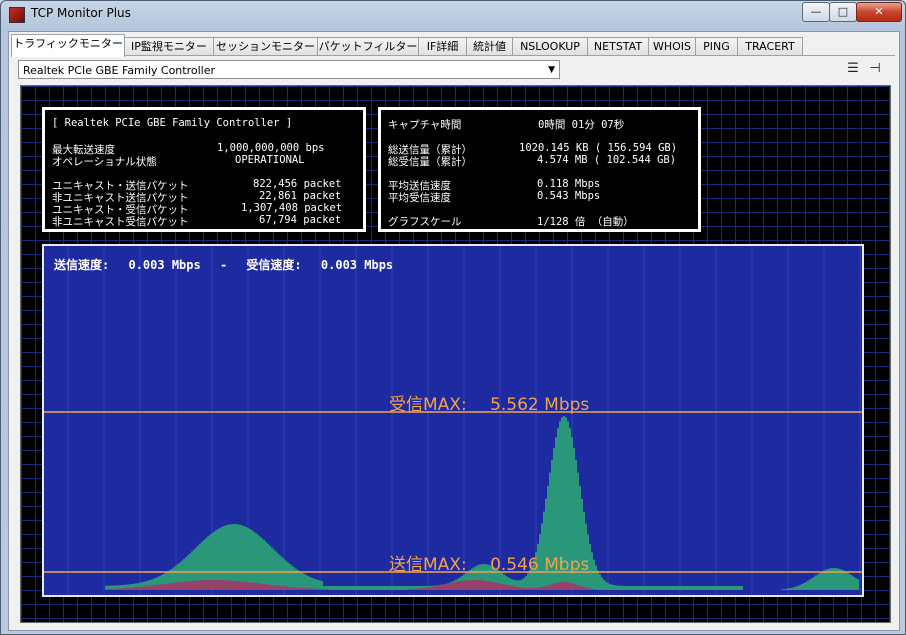 The image size is (906, 635). What do you see at coordinates (289, 69) in the screenshot?
I see `adapter-select: Realtek PCIe GBE Family Controller ▼` at bounding box center [289, 69].